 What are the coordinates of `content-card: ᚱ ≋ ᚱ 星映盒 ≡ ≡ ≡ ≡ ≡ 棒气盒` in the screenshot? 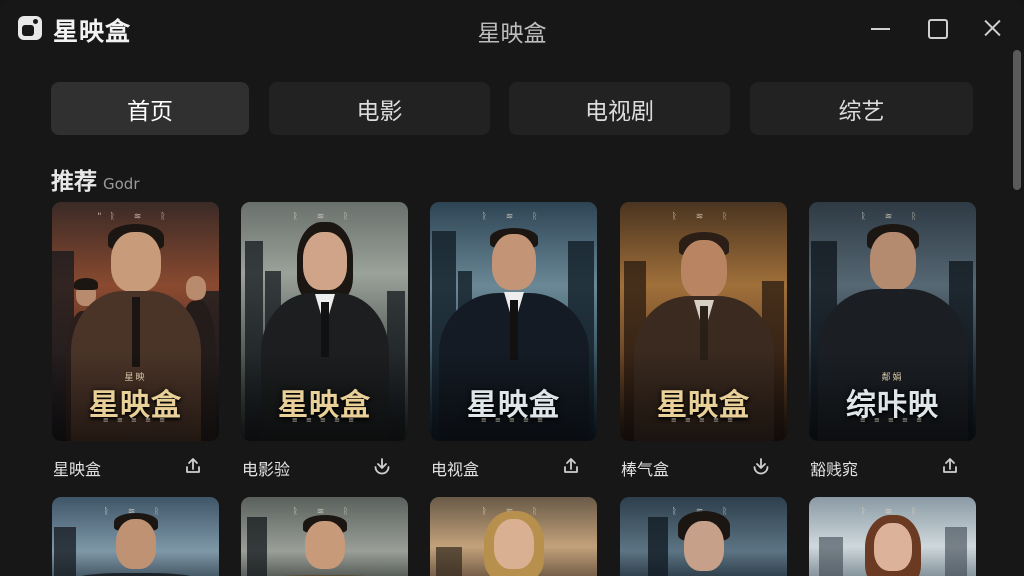 It's located at (703, 341).